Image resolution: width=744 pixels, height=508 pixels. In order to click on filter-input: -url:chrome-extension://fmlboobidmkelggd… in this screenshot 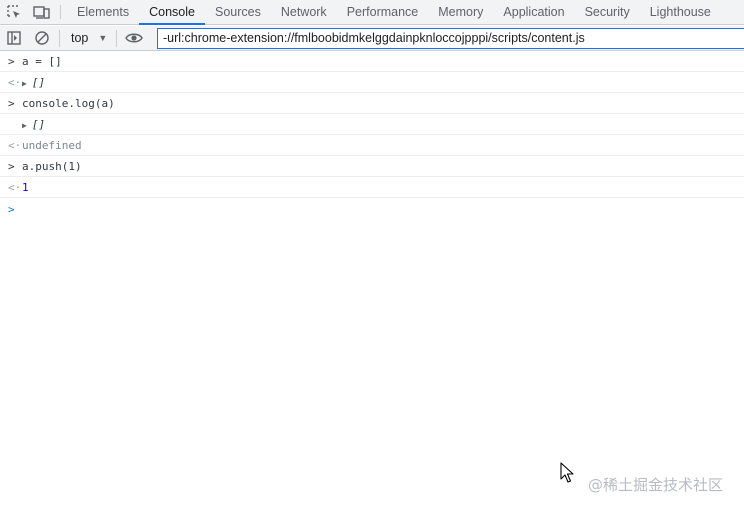, I will do `click(450, 38)`.